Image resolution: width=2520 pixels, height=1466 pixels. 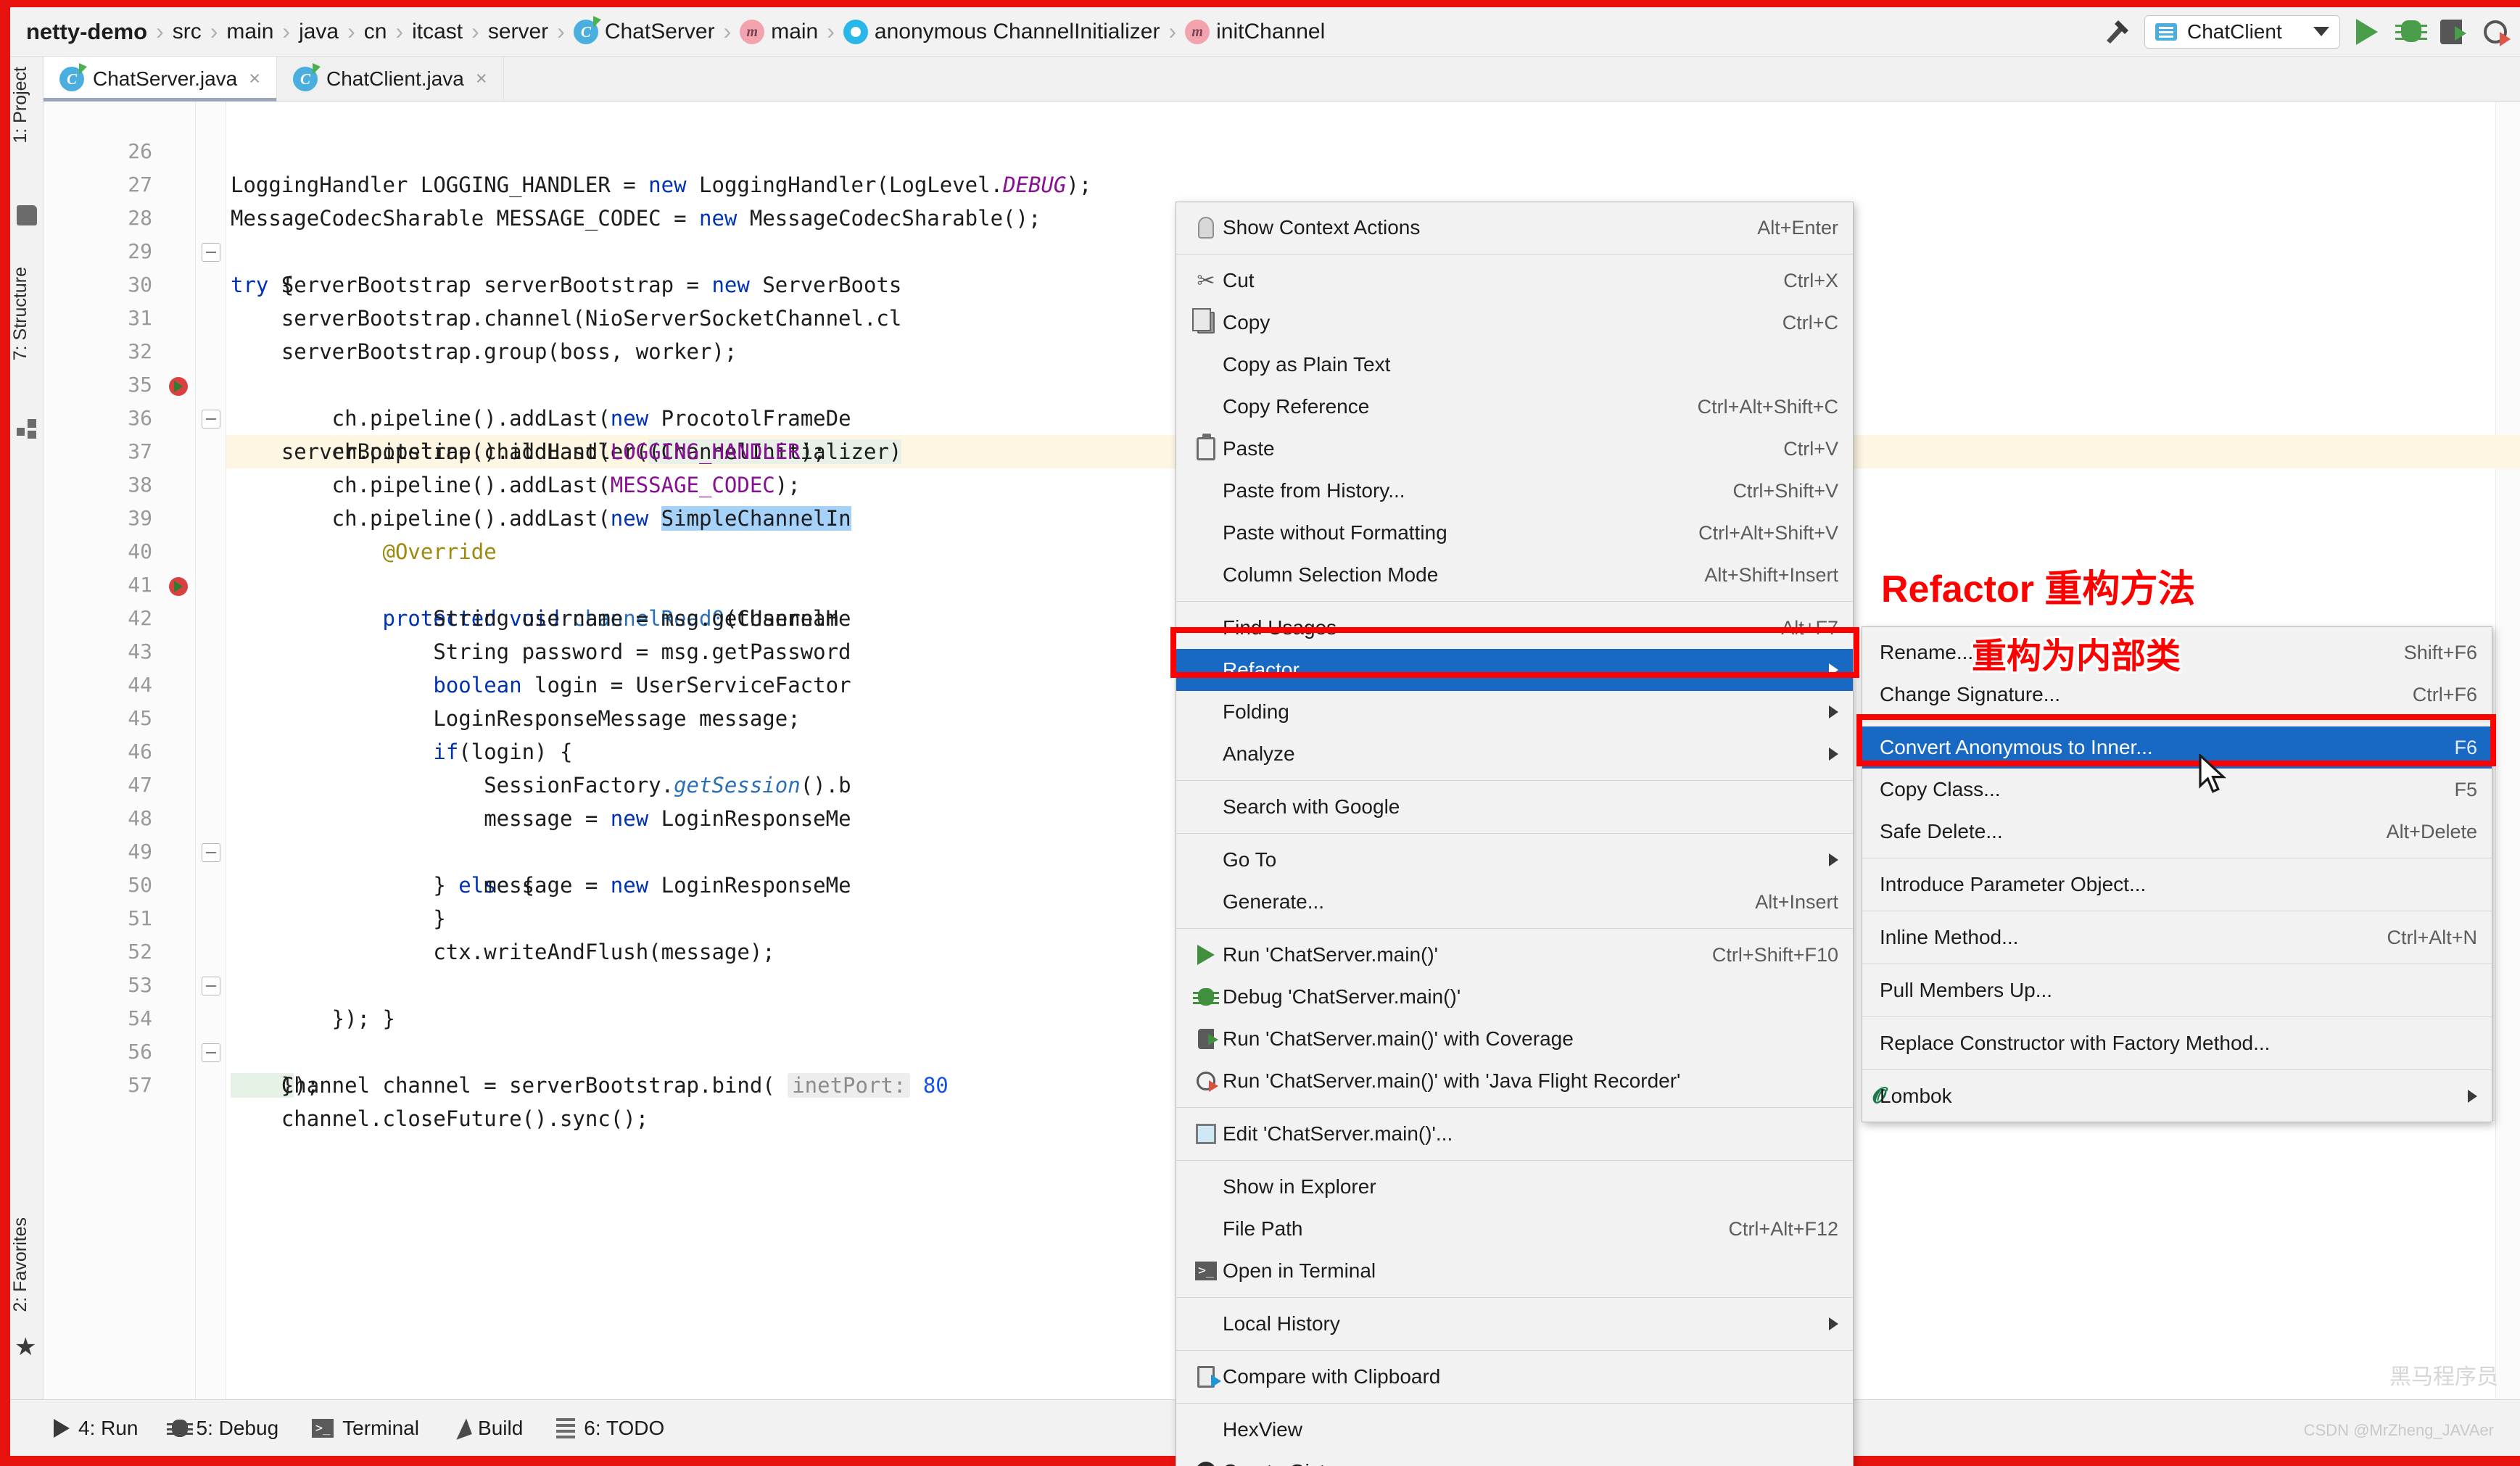 What do you see at coordinates (1810, 627) in the screenshot?
I see `menu-item-shortcut: Alt+F7` at bounding box center [1810, 627].